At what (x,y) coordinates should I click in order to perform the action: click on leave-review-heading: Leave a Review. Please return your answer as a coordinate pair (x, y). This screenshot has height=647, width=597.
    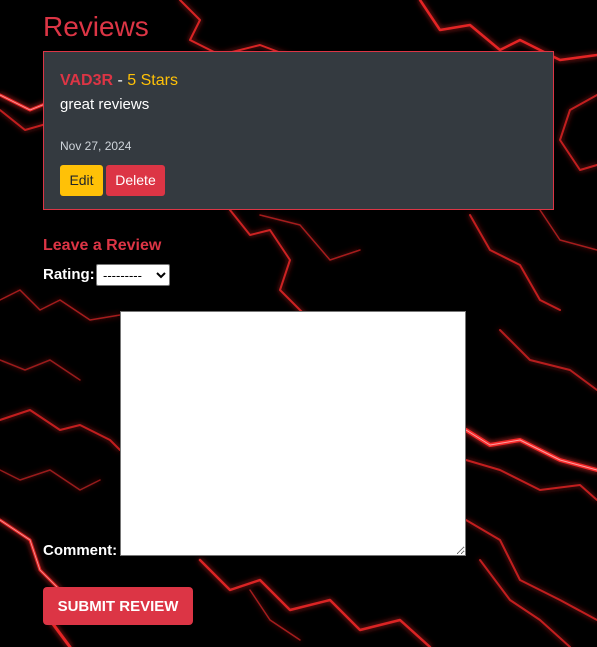
    Looking at the image, I should click on (102, 245).